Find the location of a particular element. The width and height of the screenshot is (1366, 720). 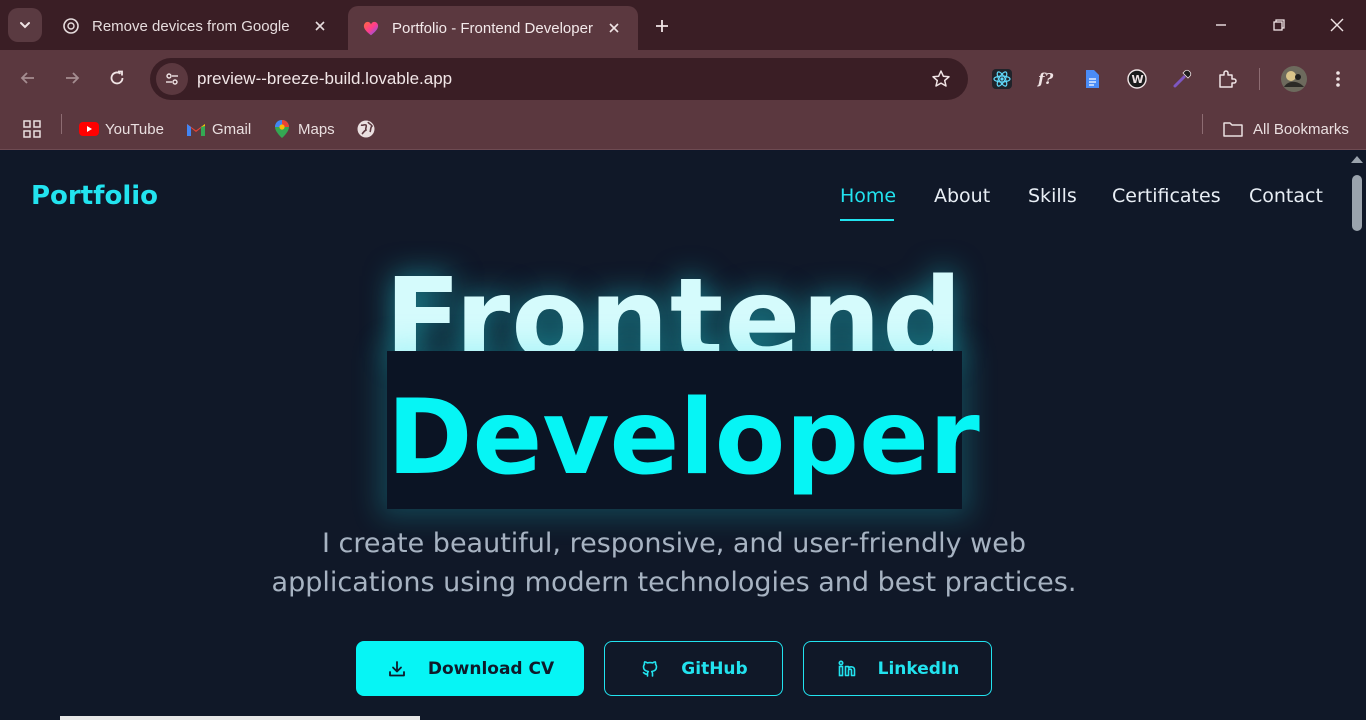

reload-button is located at coordinates (117, 78).